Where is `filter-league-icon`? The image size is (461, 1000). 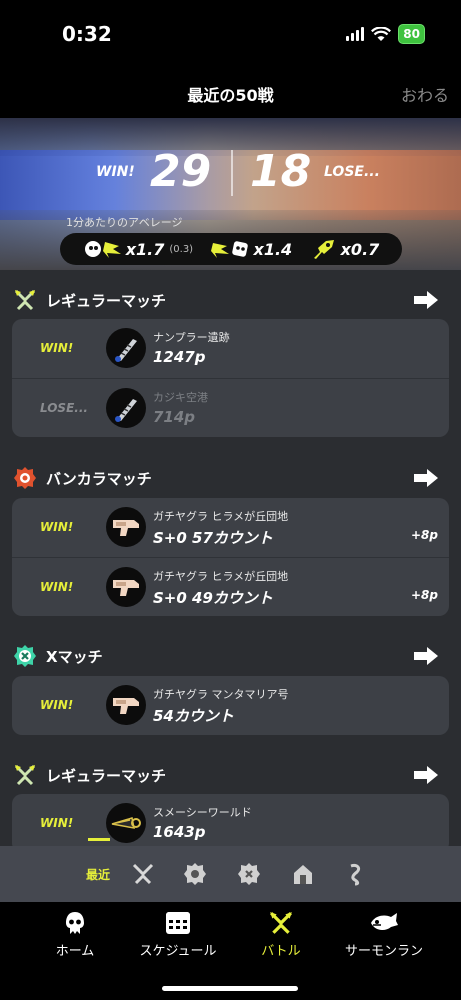
filter-league-icon is located at coordinates (355, 874).